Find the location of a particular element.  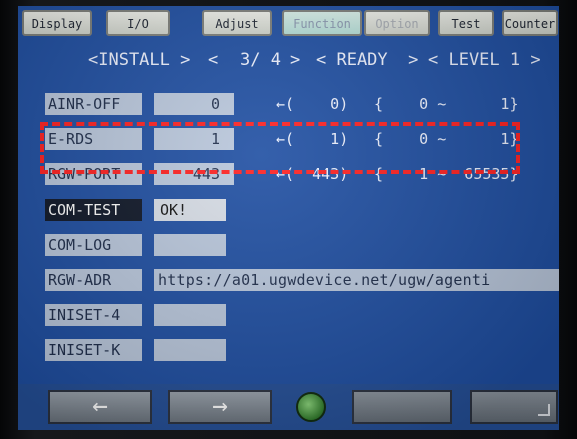

status-led-icon is located at coordinates (311, 407).